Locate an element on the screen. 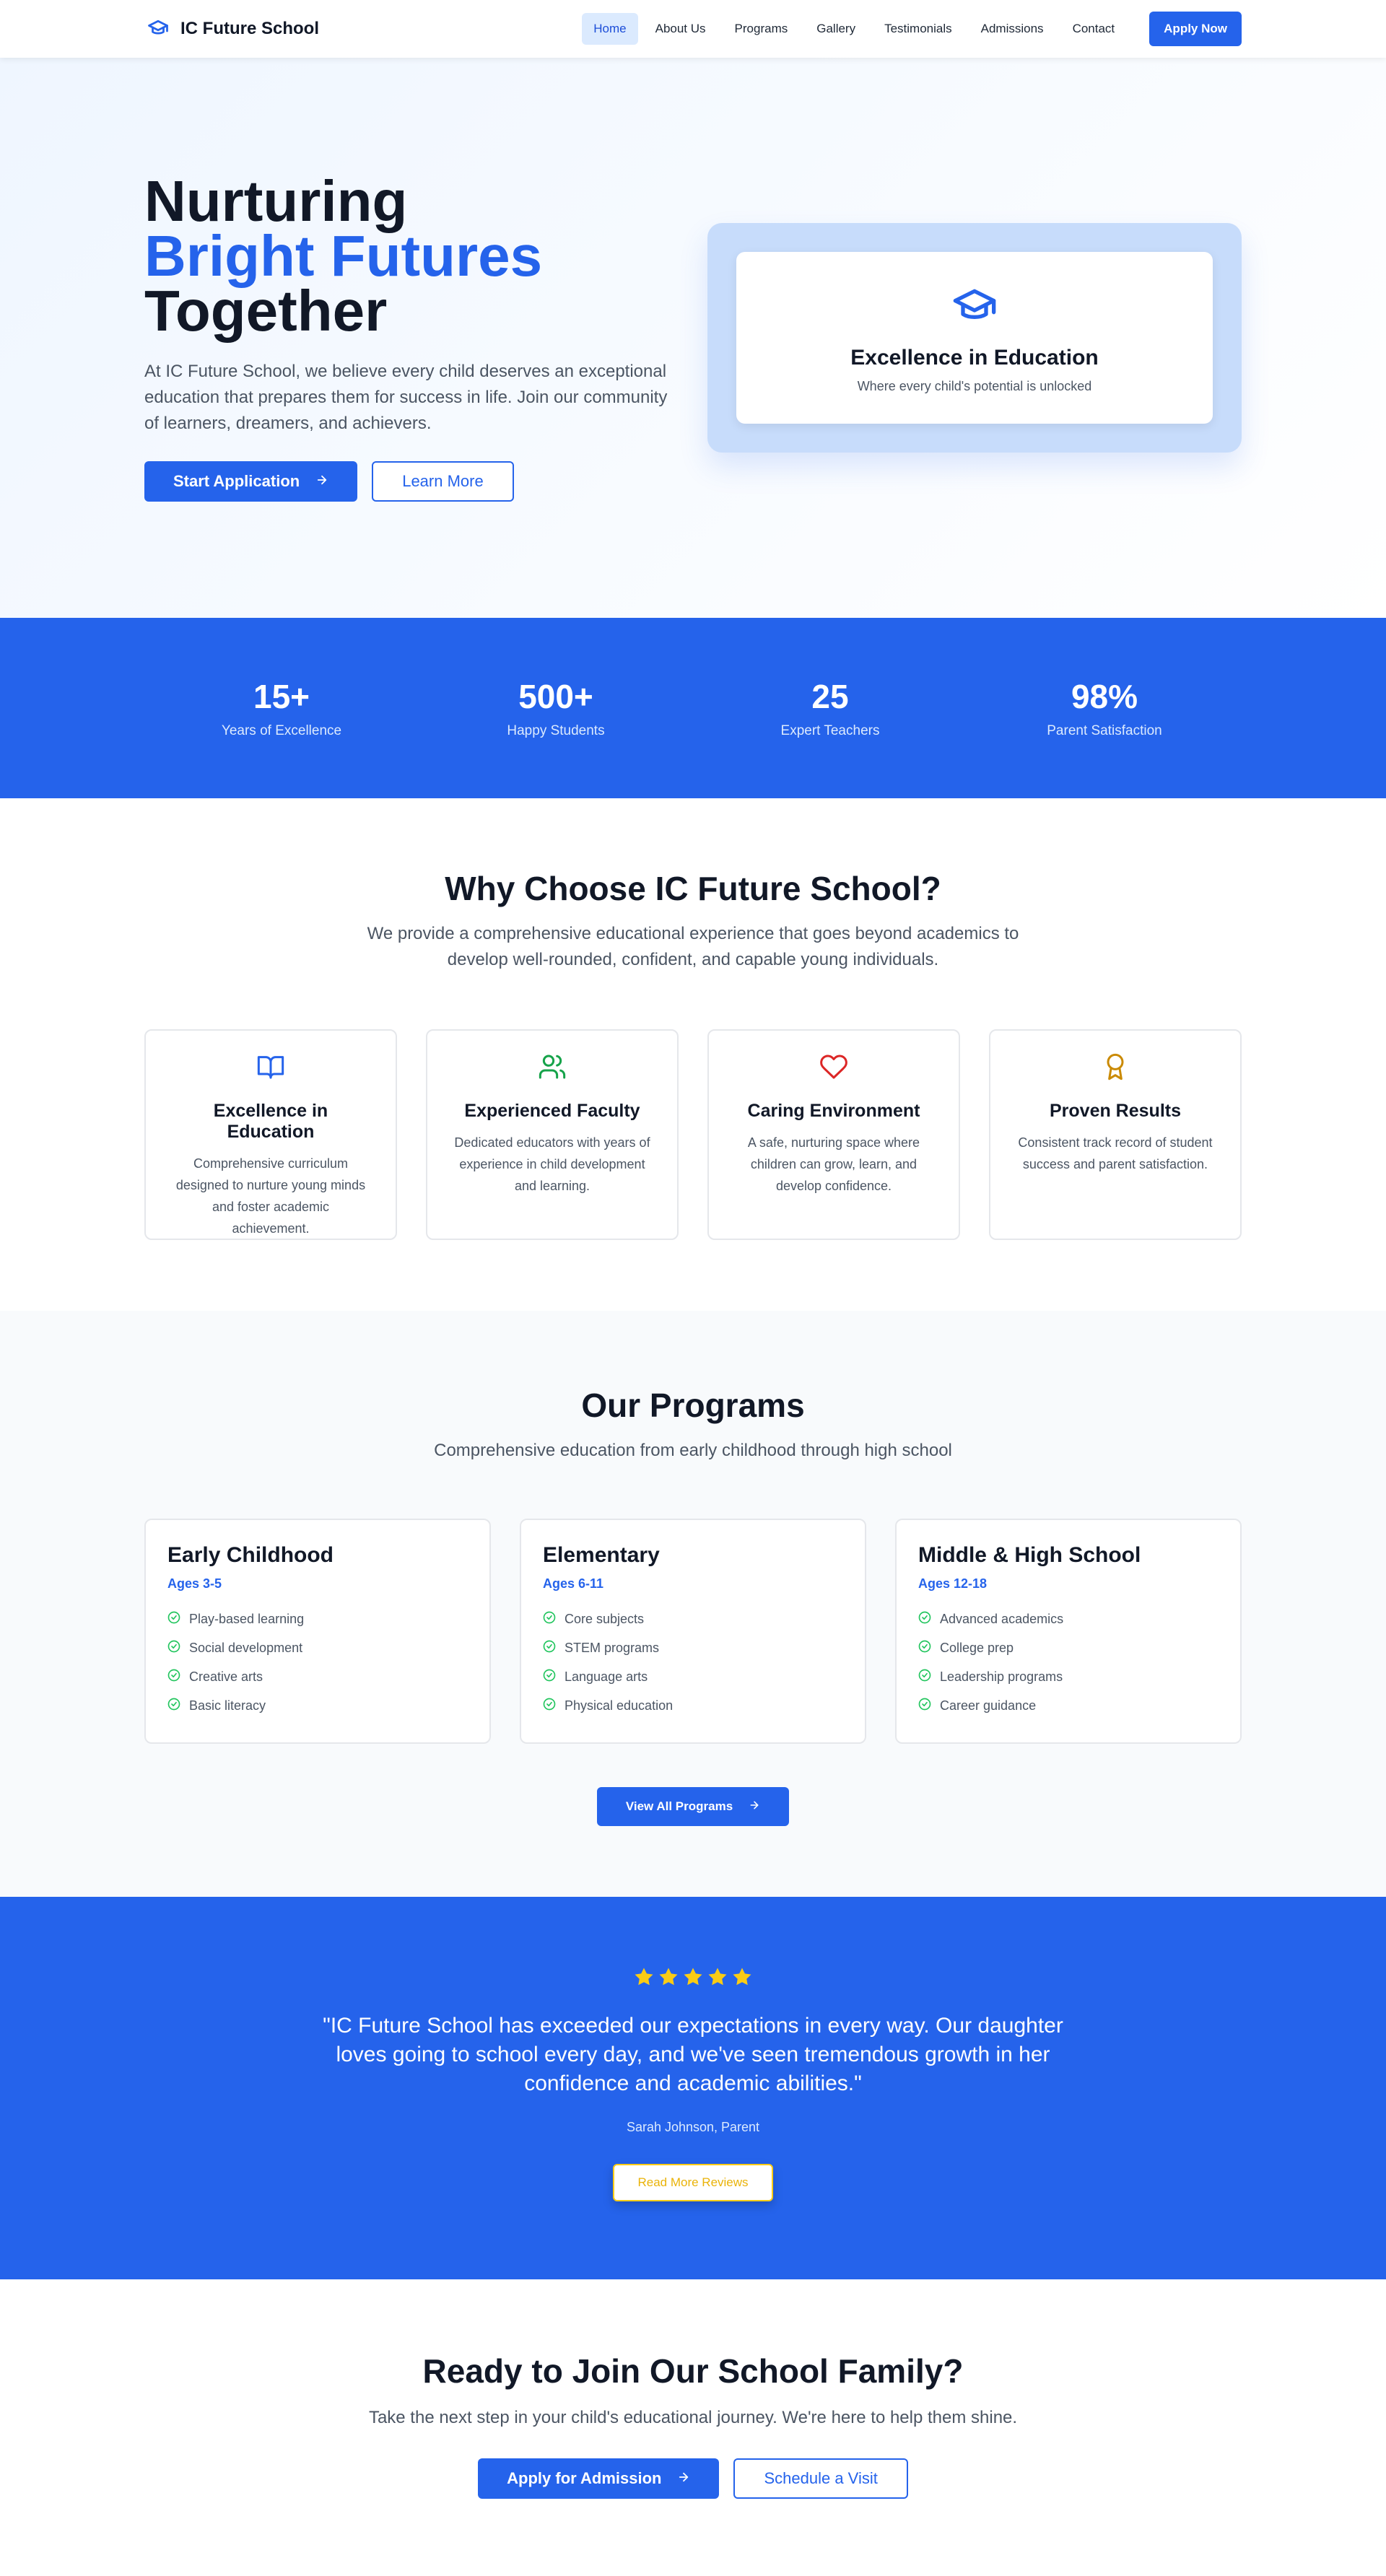 This screenshot has height=2576, width=1386. stat-teachers: 25 Expert Teachers is located at coordinates (830, 708).